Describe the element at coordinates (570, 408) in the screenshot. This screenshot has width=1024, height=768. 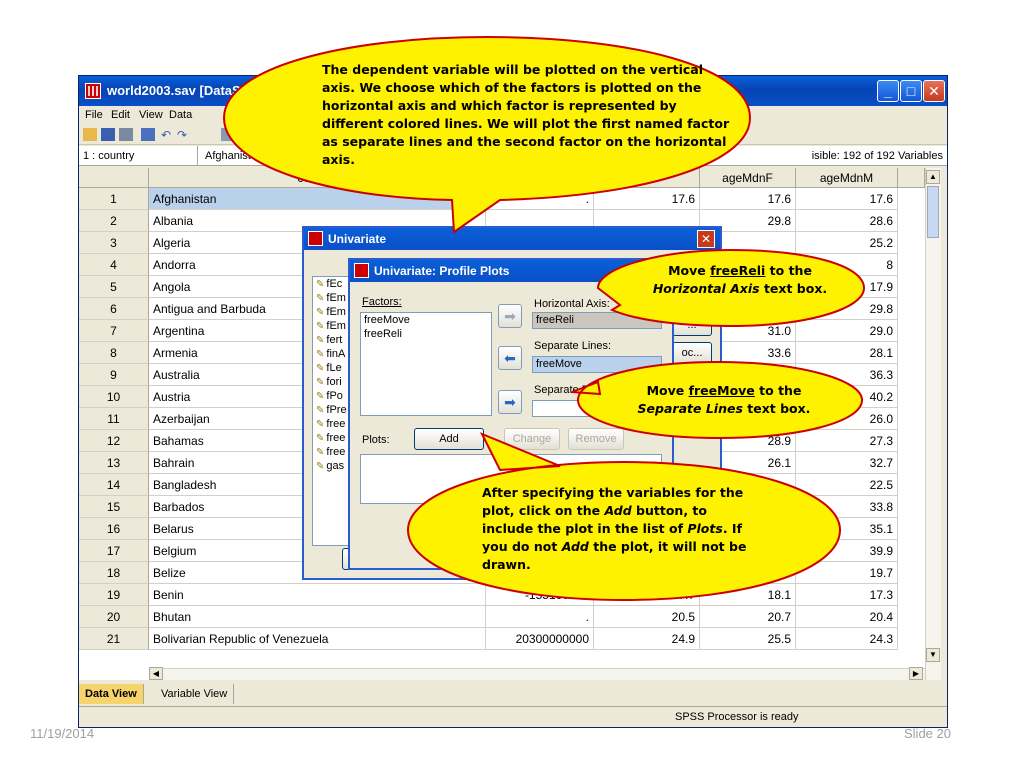
I see `separate-plots-field` at that location.